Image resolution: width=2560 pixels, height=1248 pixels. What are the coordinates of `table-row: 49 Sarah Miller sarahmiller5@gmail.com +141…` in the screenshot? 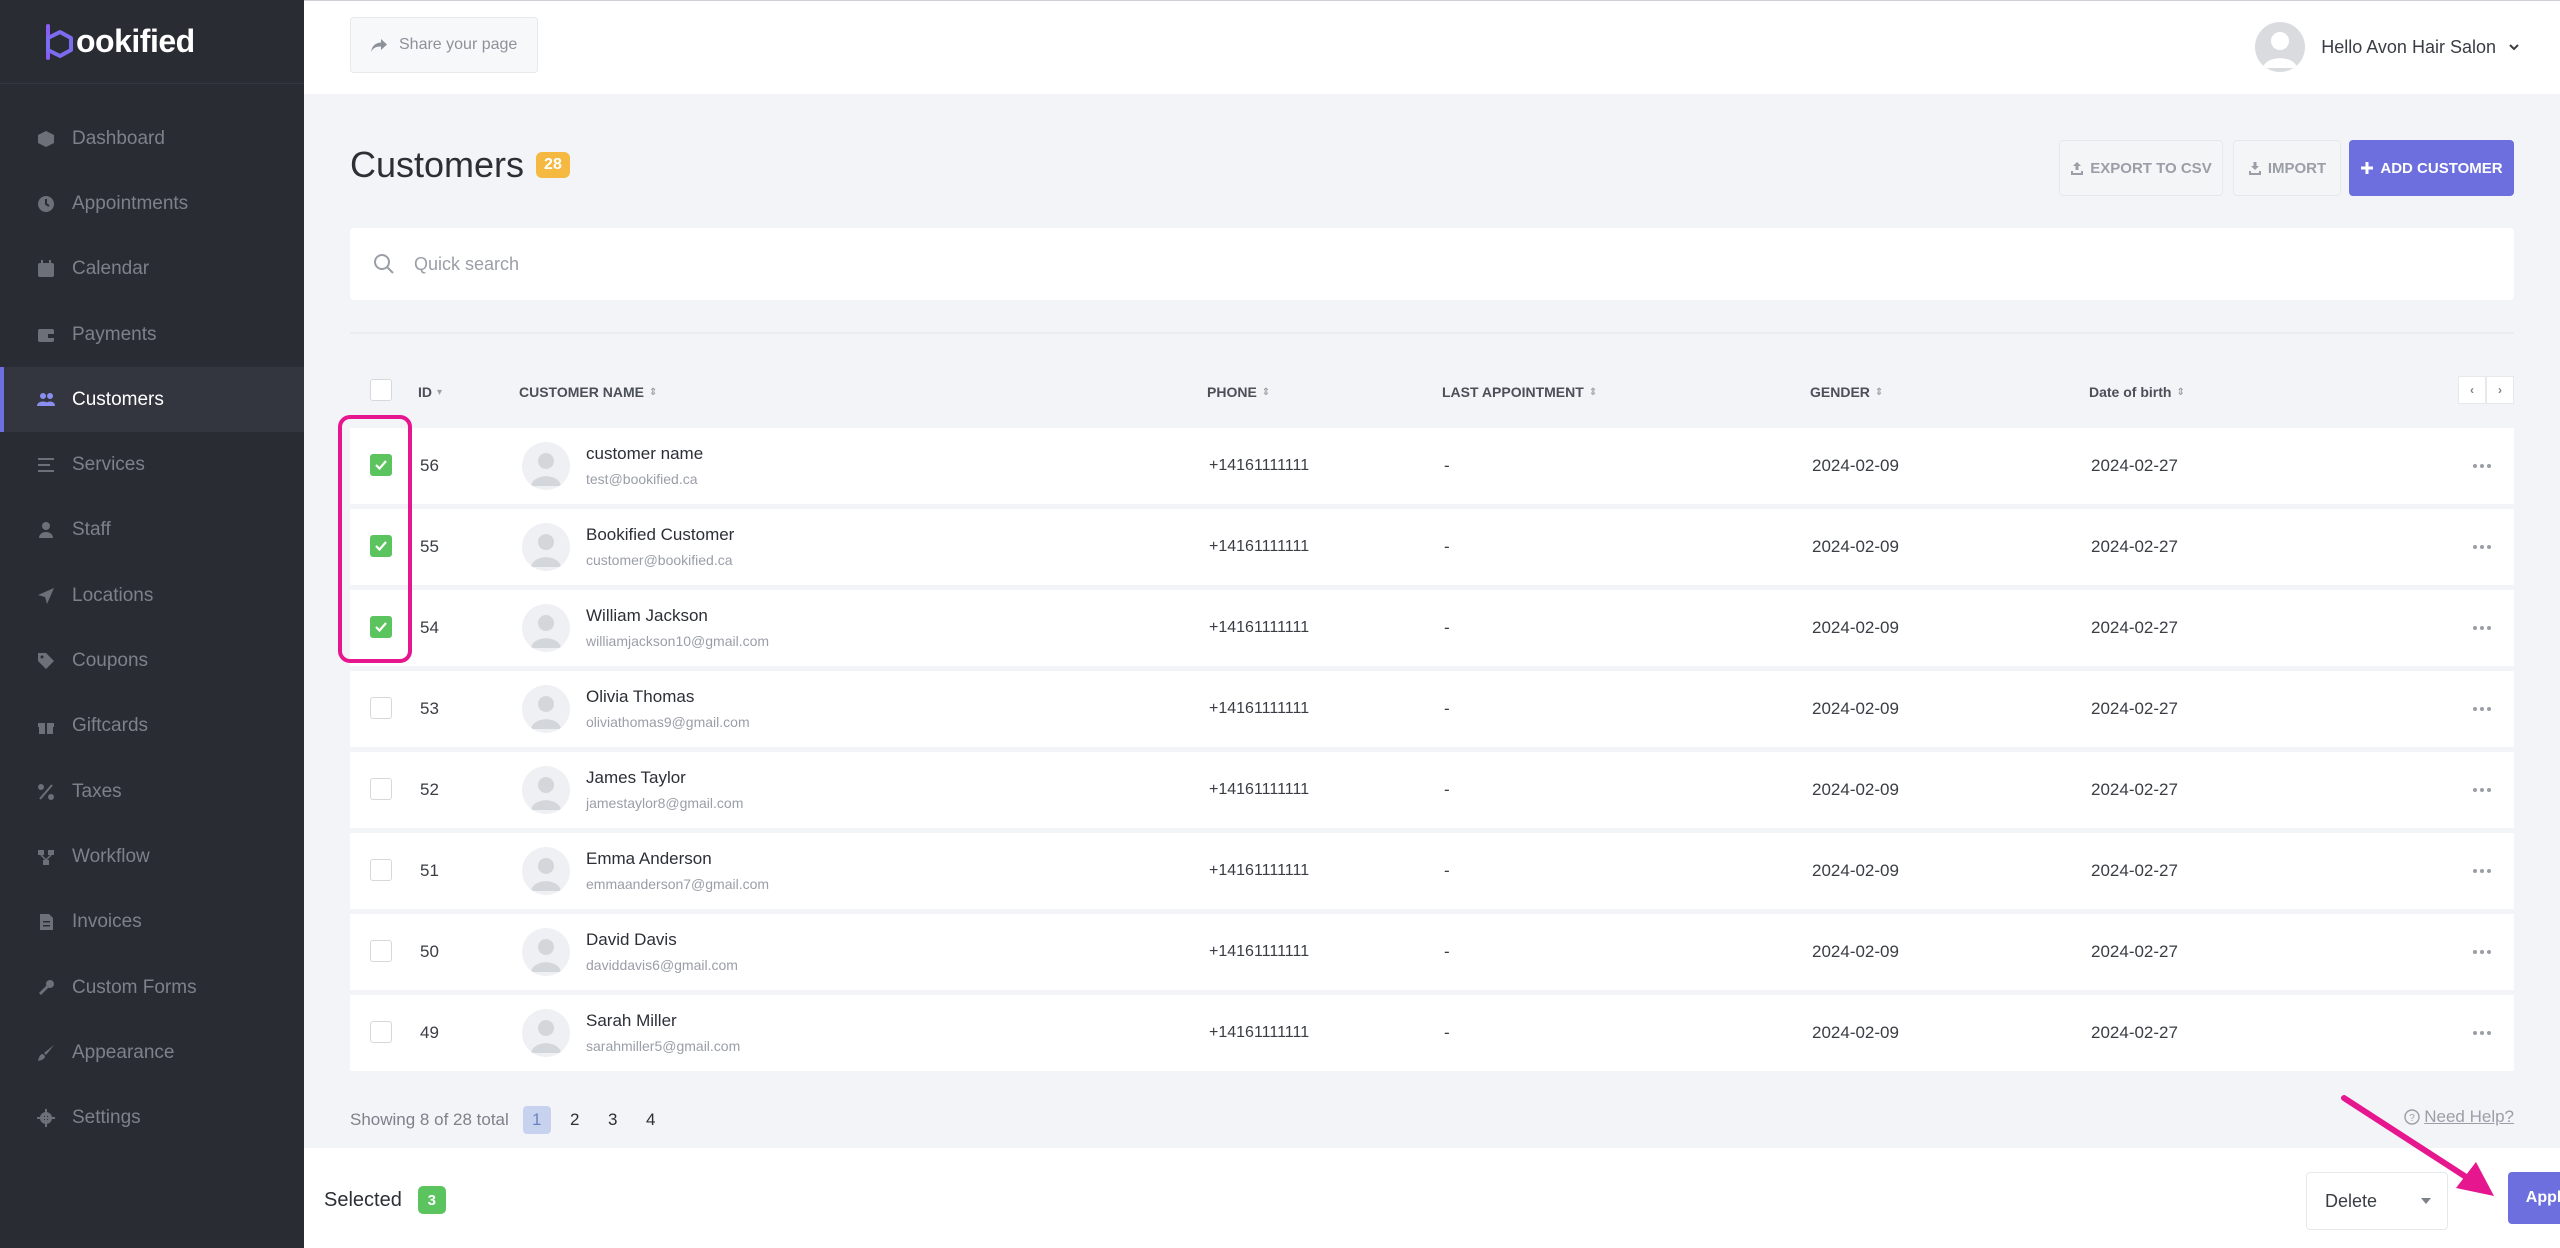 It's located at (1432, 1033).